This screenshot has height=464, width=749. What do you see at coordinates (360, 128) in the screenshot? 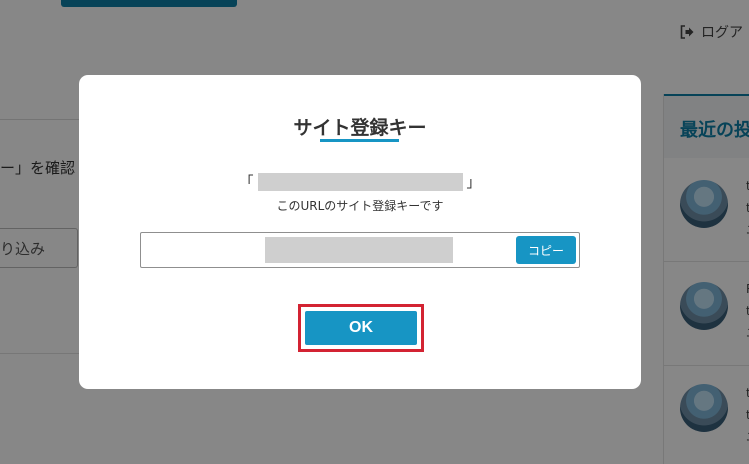
I see `dialog-title: サイト登録キー` at bounding box center [360, 128].